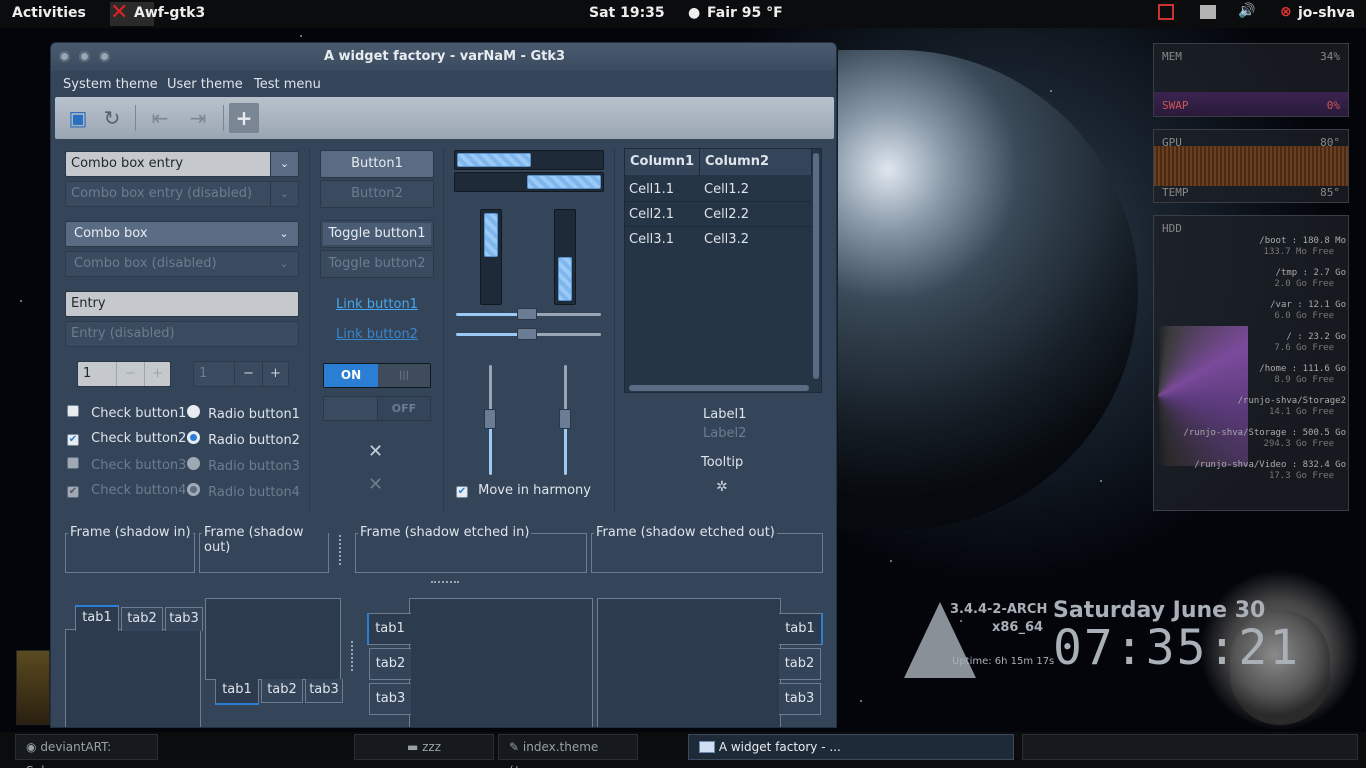 The width and height of the screenshot is (1366, 768). Describe the element at coordinates (49, 13) in the screenshot. I see `activities-button: Activities` at that location.